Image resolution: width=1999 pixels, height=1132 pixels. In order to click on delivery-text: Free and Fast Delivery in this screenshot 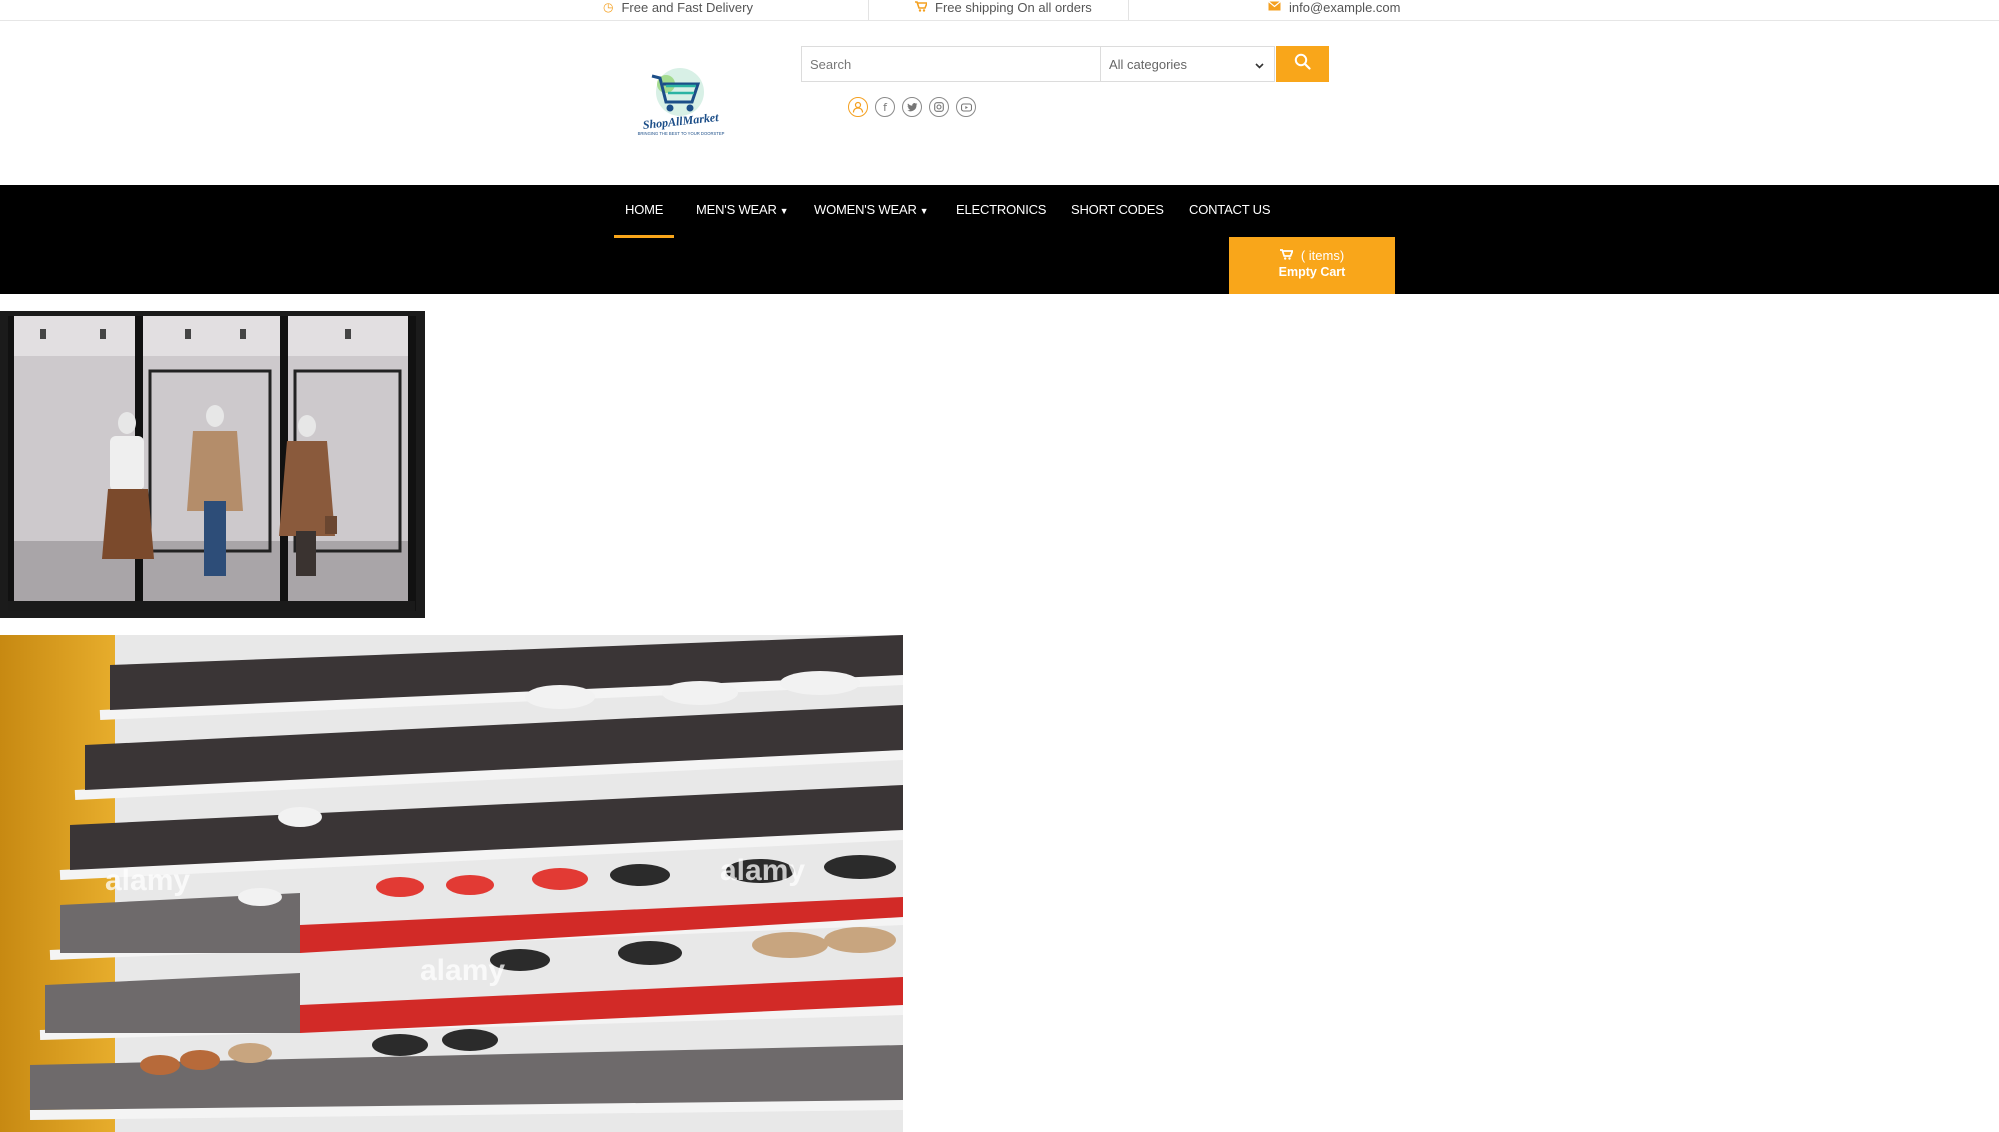, I will do `click(687, 7)`.